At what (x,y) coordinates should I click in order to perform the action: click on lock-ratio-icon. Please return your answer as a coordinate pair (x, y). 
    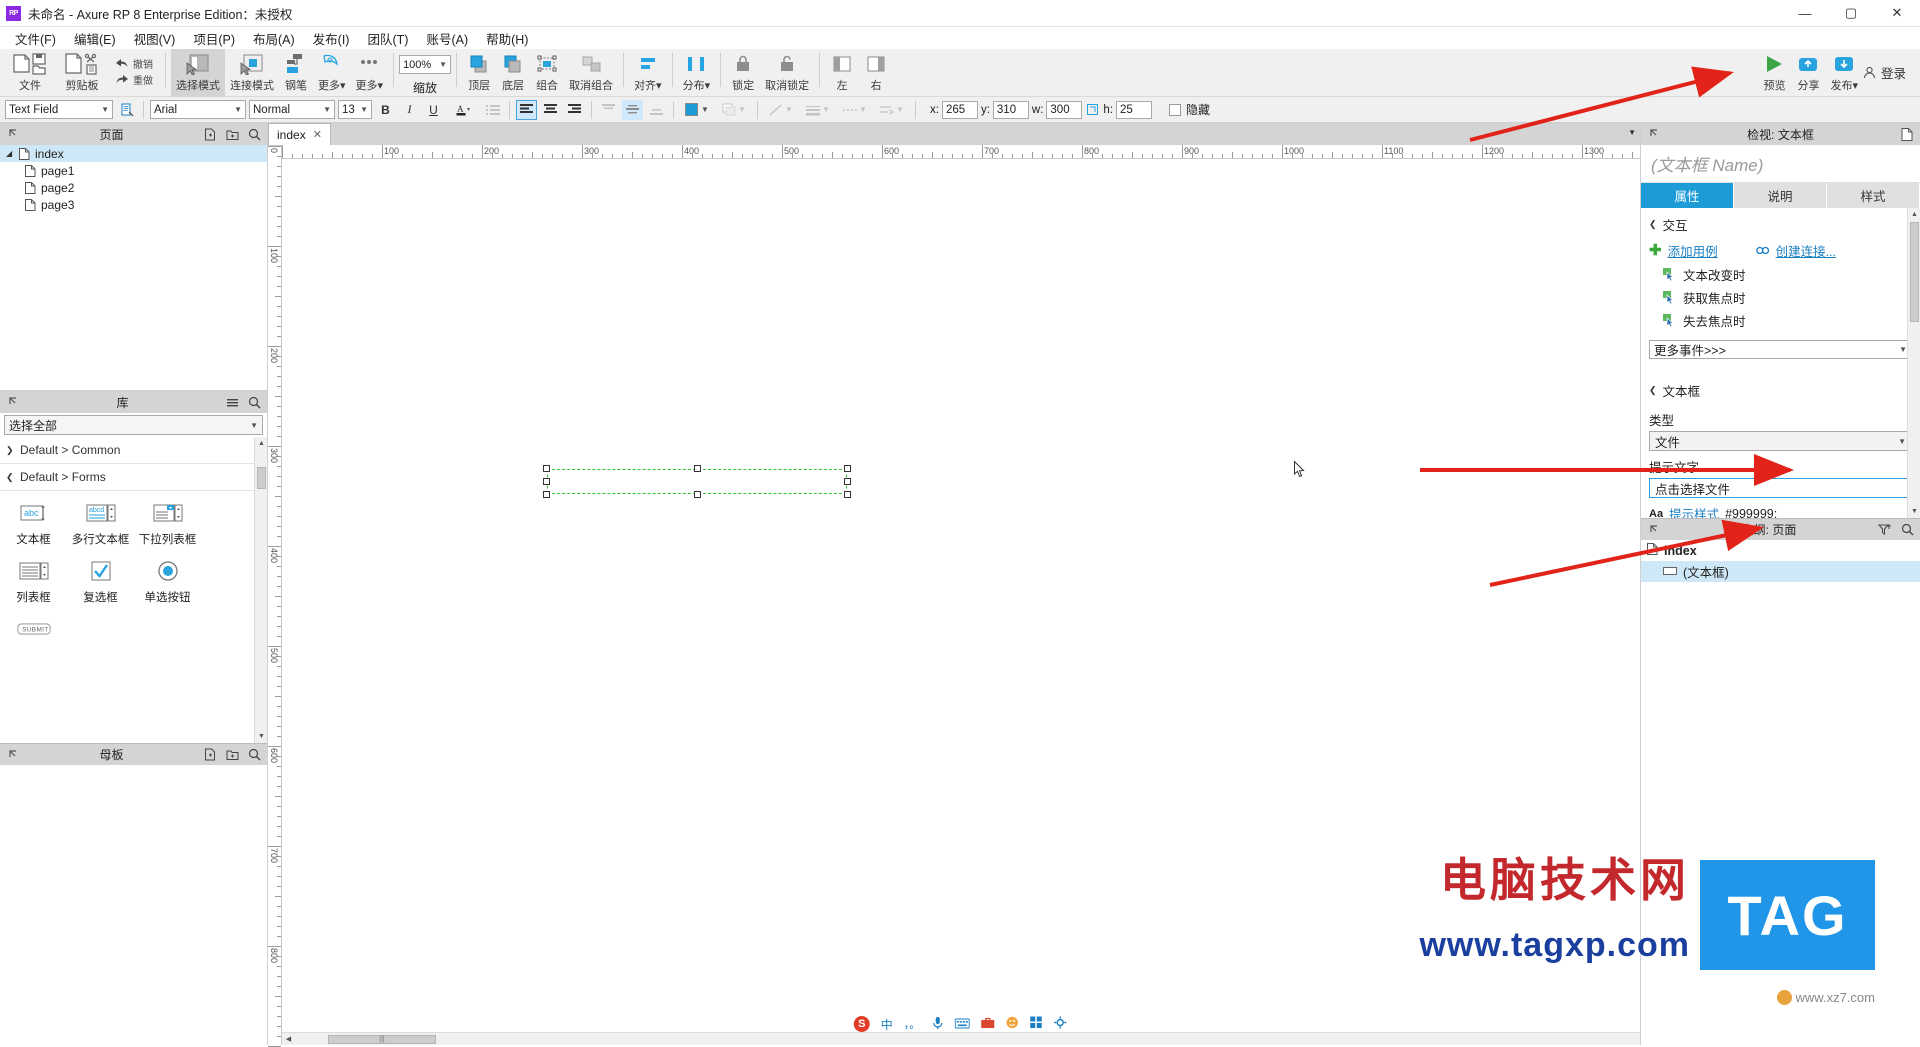
    Looking at the image, I should click on (1092, 110).